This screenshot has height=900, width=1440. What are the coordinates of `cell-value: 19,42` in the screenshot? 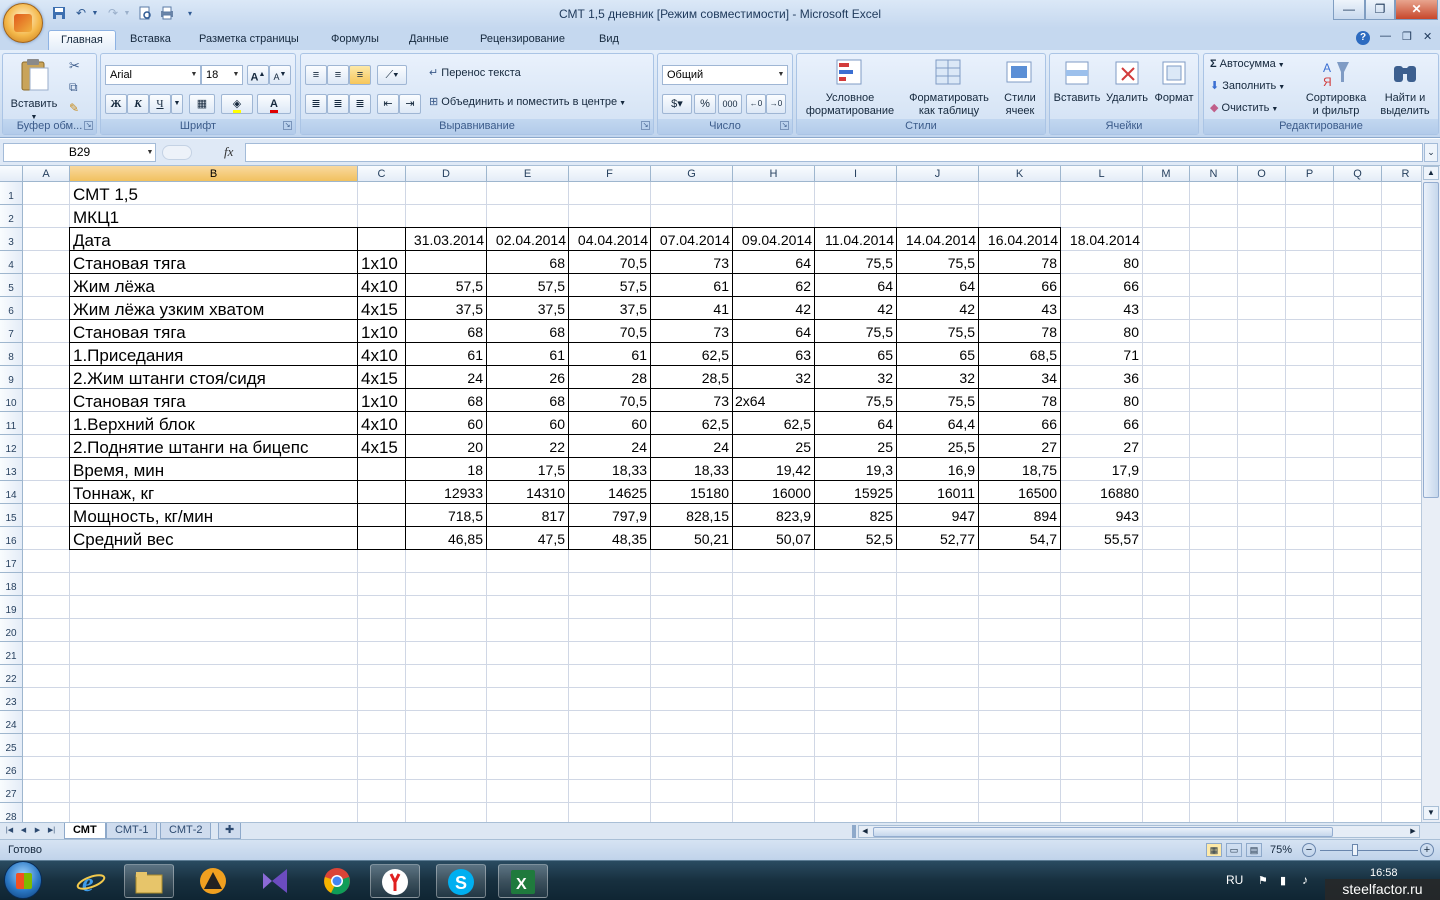 It's located at (773, 469).